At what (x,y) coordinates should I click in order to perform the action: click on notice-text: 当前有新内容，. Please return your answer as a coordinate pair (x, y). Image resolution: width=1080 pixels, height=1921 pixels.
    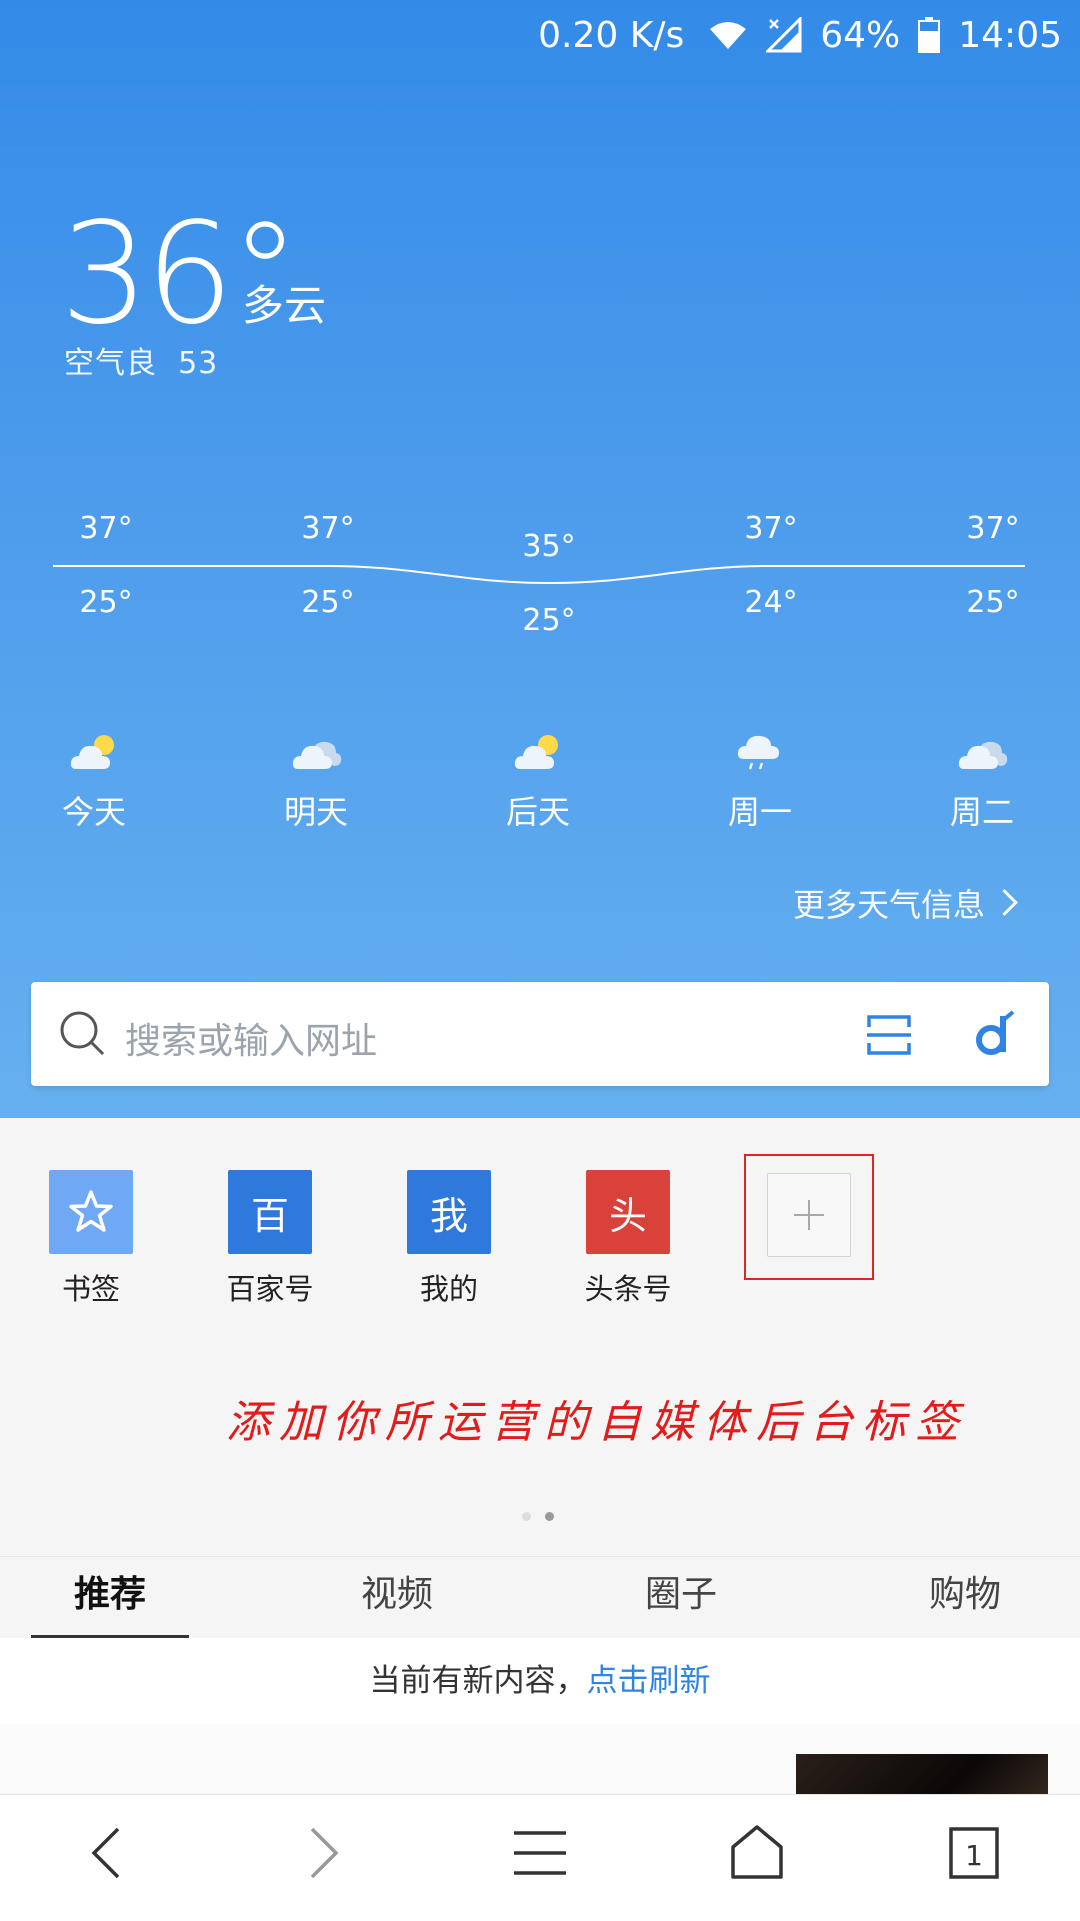
    Looking at the image, I should click on (478, 1681).